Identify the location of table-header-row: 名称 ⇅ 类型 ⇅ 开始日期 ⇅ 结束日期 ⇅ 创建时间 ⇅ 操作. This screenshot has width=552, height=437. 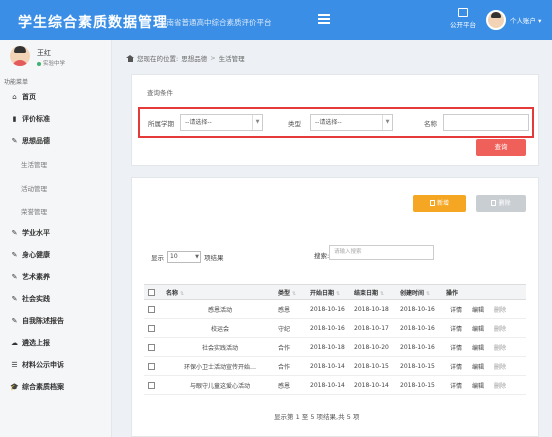
(335, 292).